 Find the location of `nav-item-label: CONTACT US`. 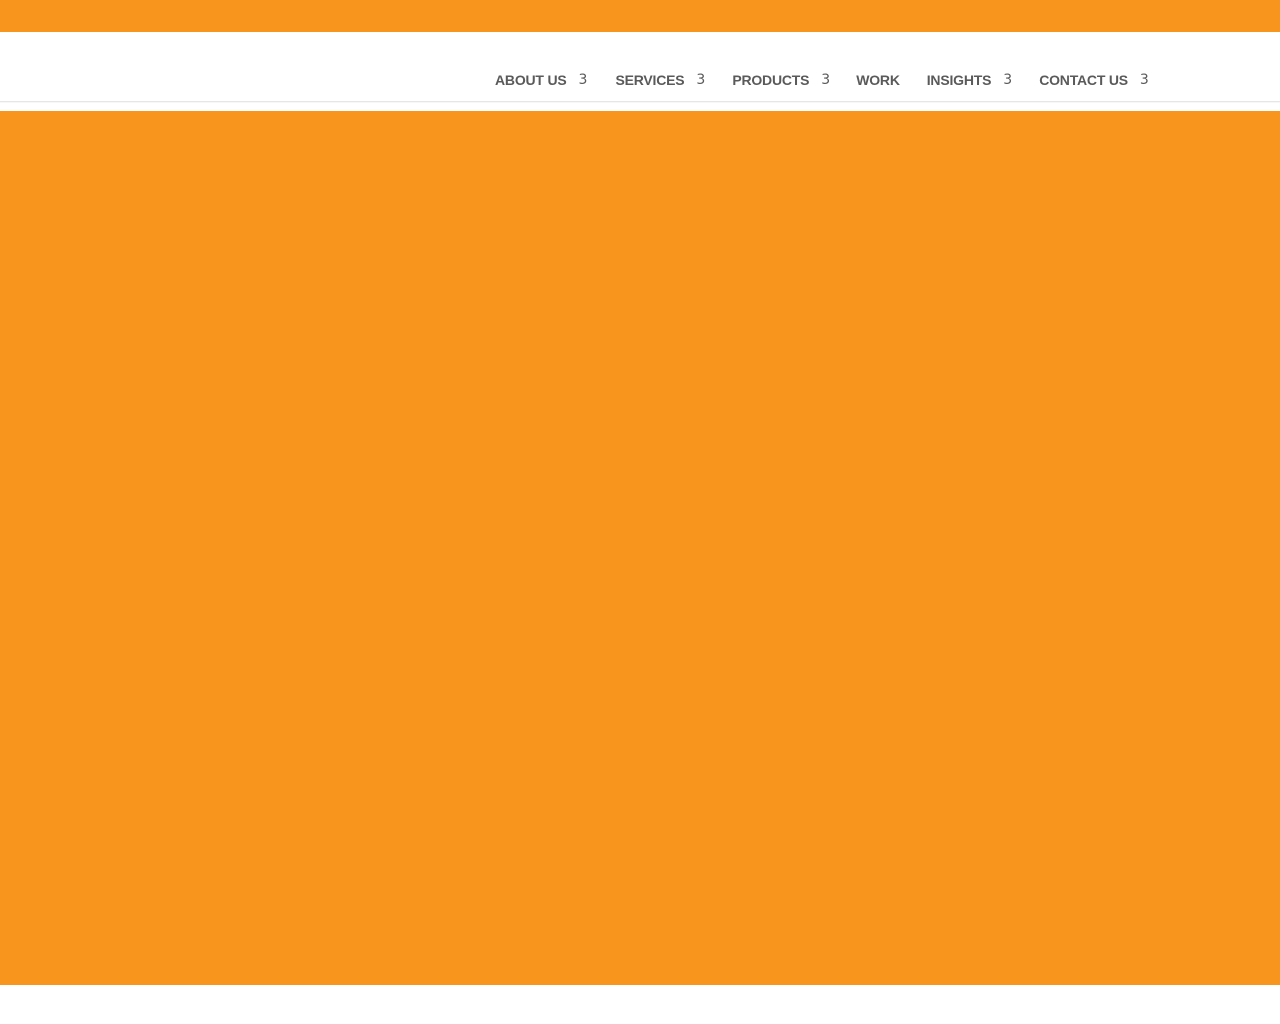

nav-item-label: CONTACT US is located at coordinates (1083, 80).